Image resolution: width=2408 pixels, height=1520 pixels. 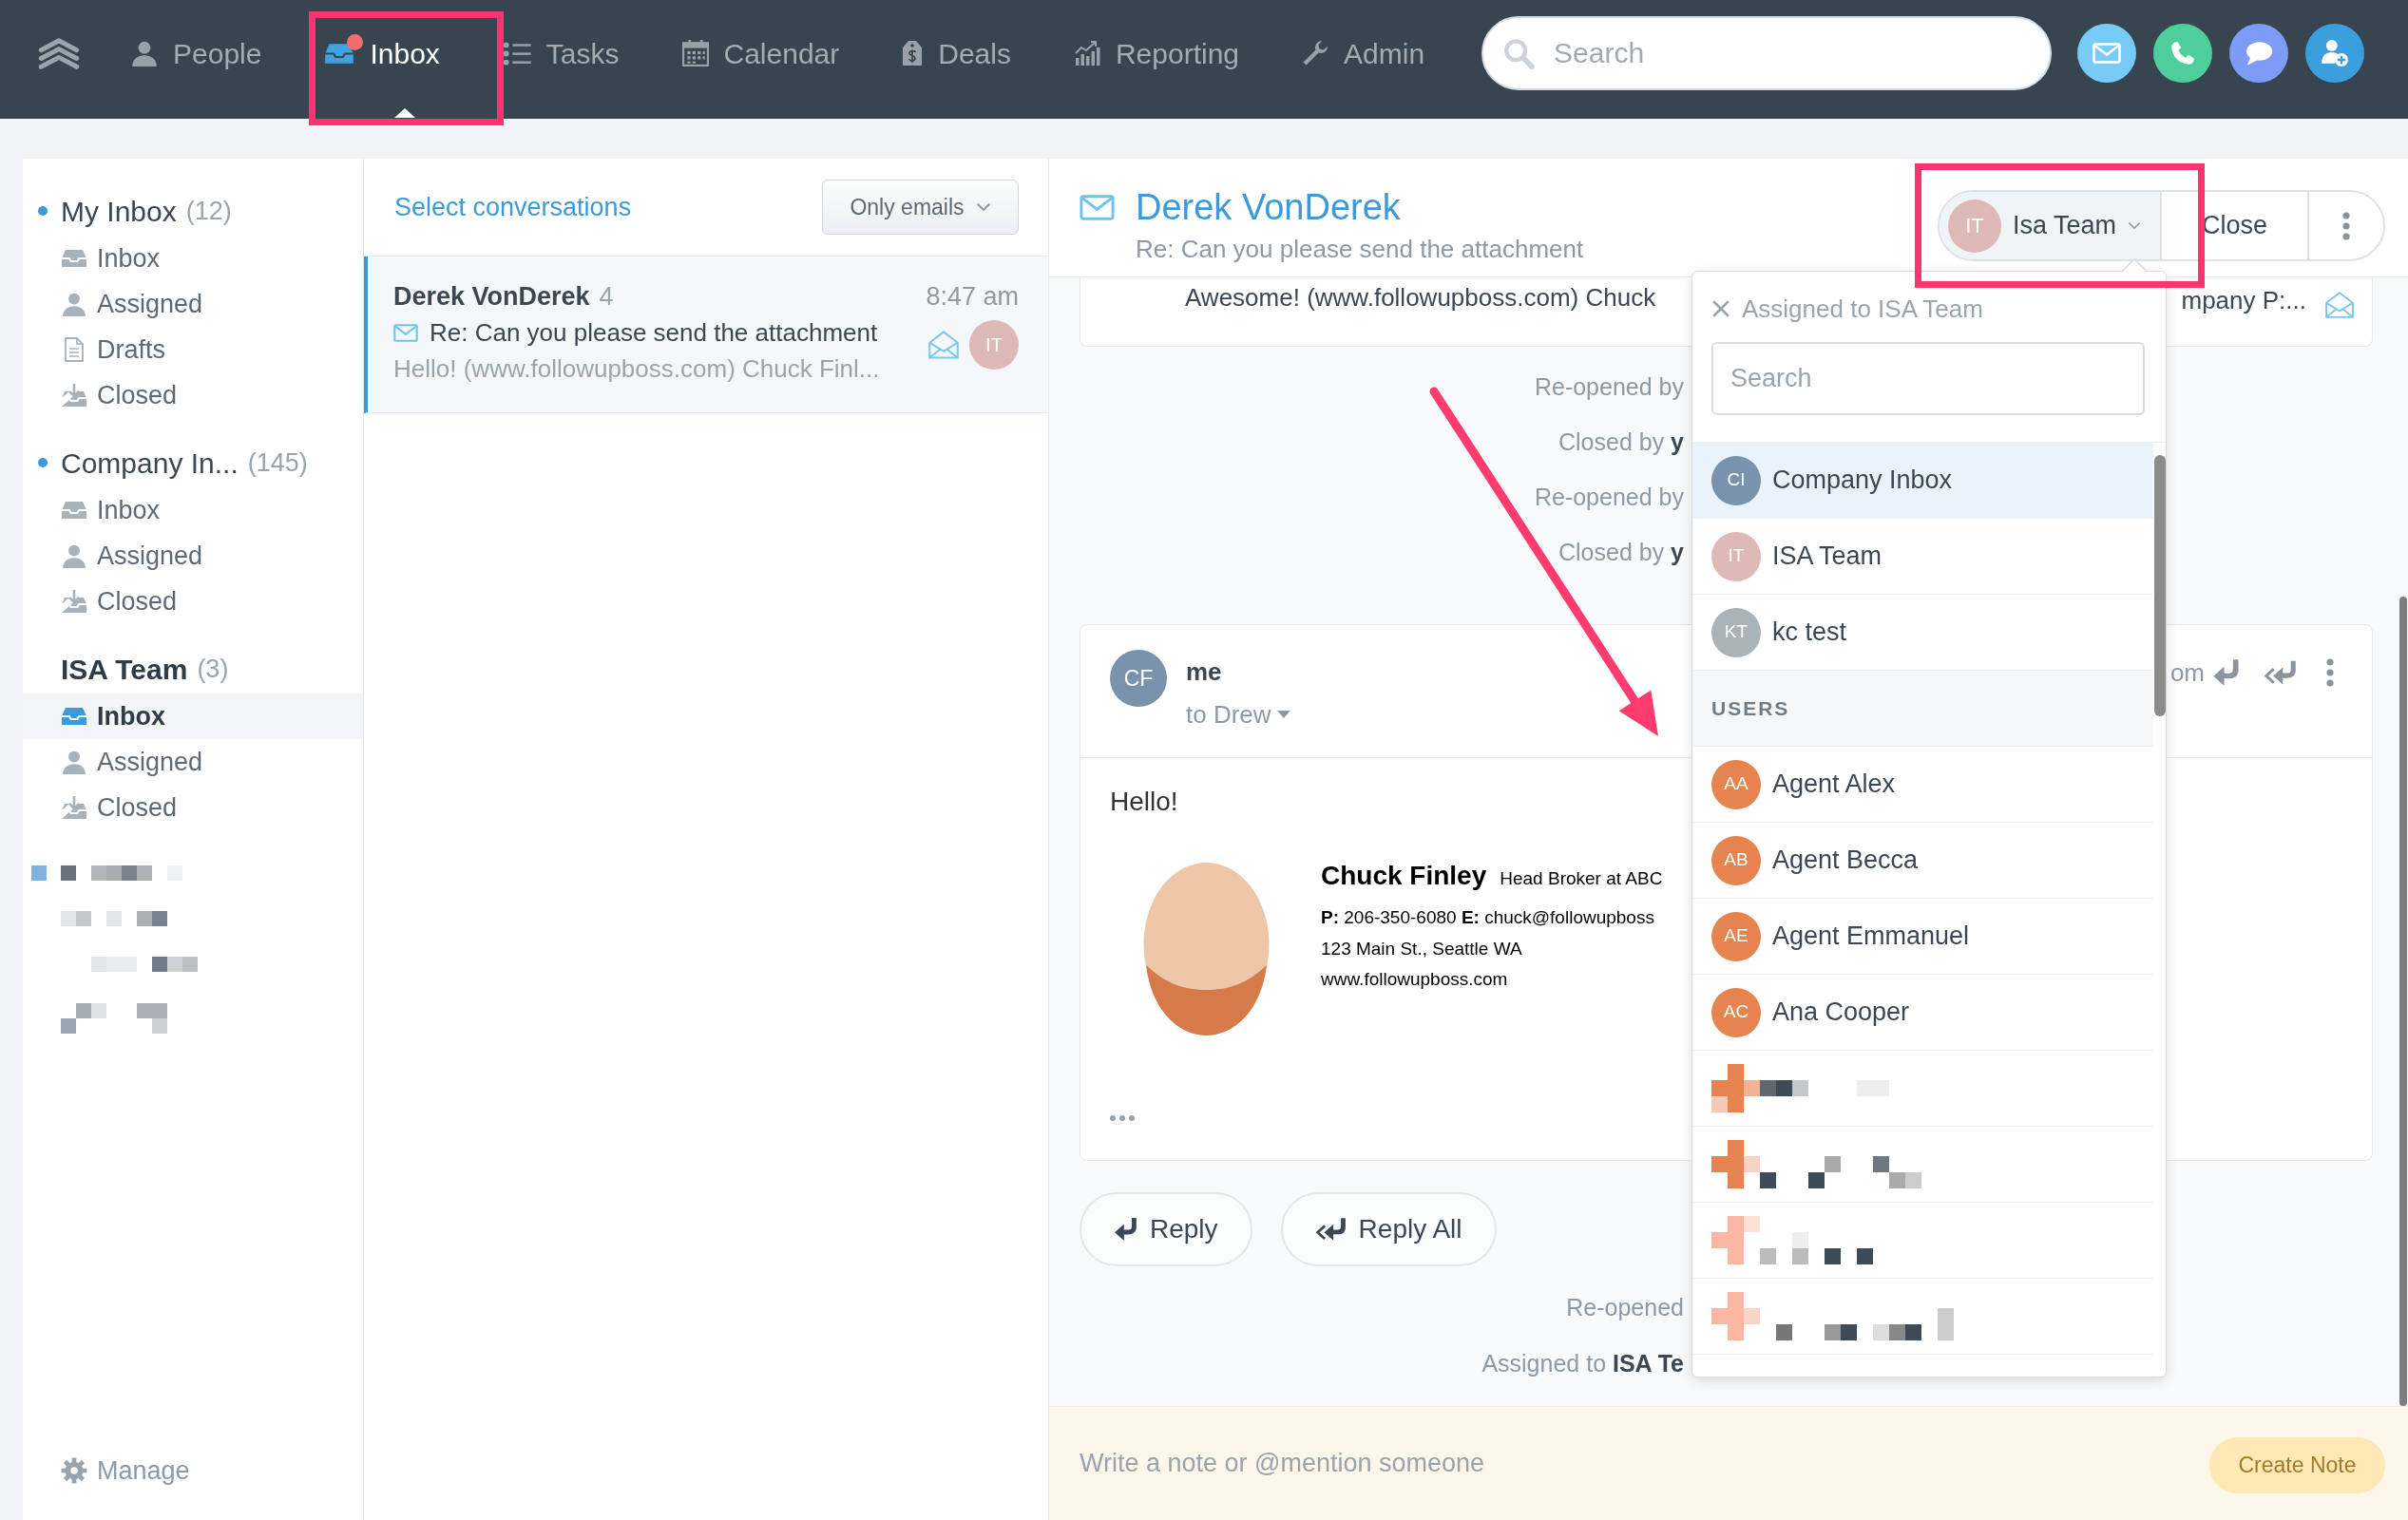 I want to click on message-preview: Awesome! (www.followupboss.com) Chuck, so click(x=1421, y=298).